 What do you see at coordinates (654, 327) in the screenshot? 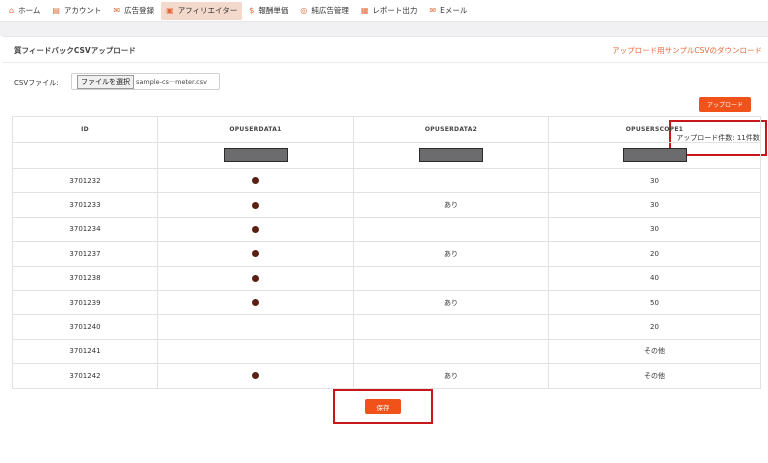
I see `cell-opuserscope1: 20` at bounding box center [654, 327].